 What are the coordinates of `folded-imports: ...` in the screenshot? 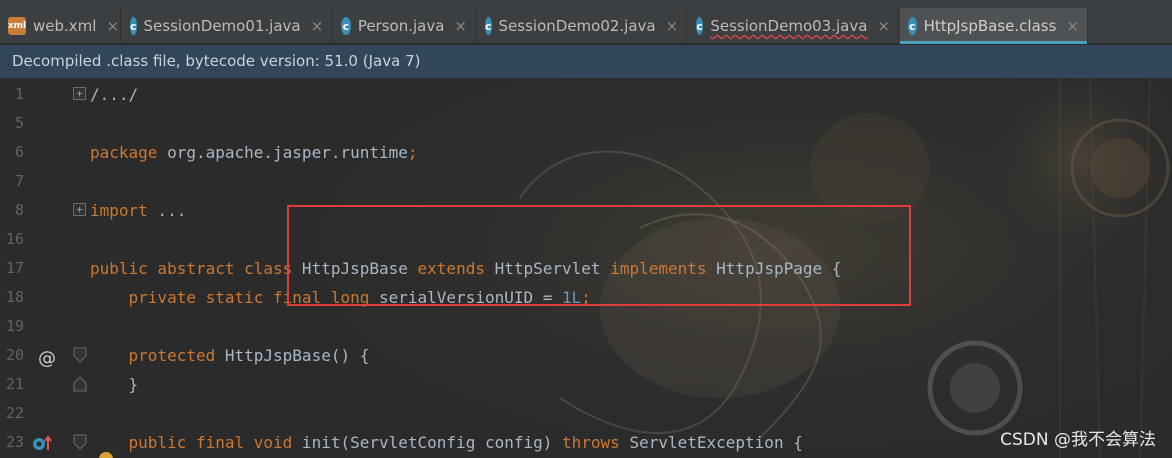 It's located at (167, 210).